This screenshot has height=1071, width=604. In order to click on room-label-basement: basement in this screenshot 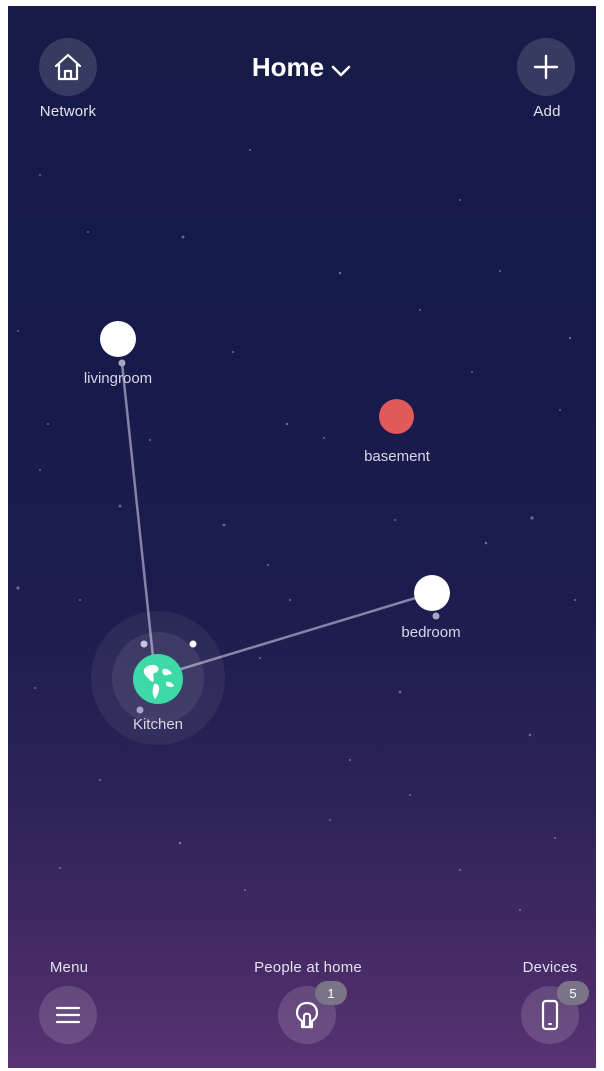, I will do `click(397, 456)`.